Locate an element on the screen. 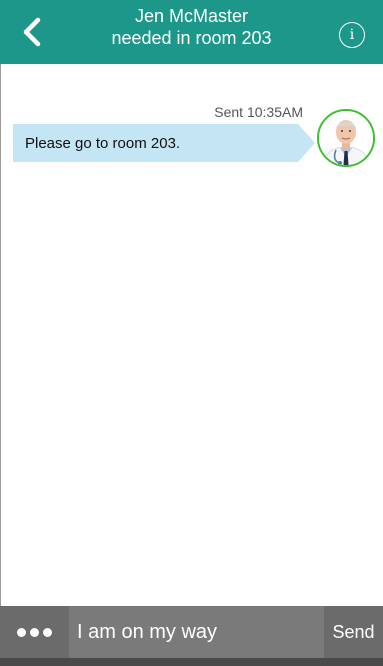  bubble-tail is located at coordinates (306, 143).